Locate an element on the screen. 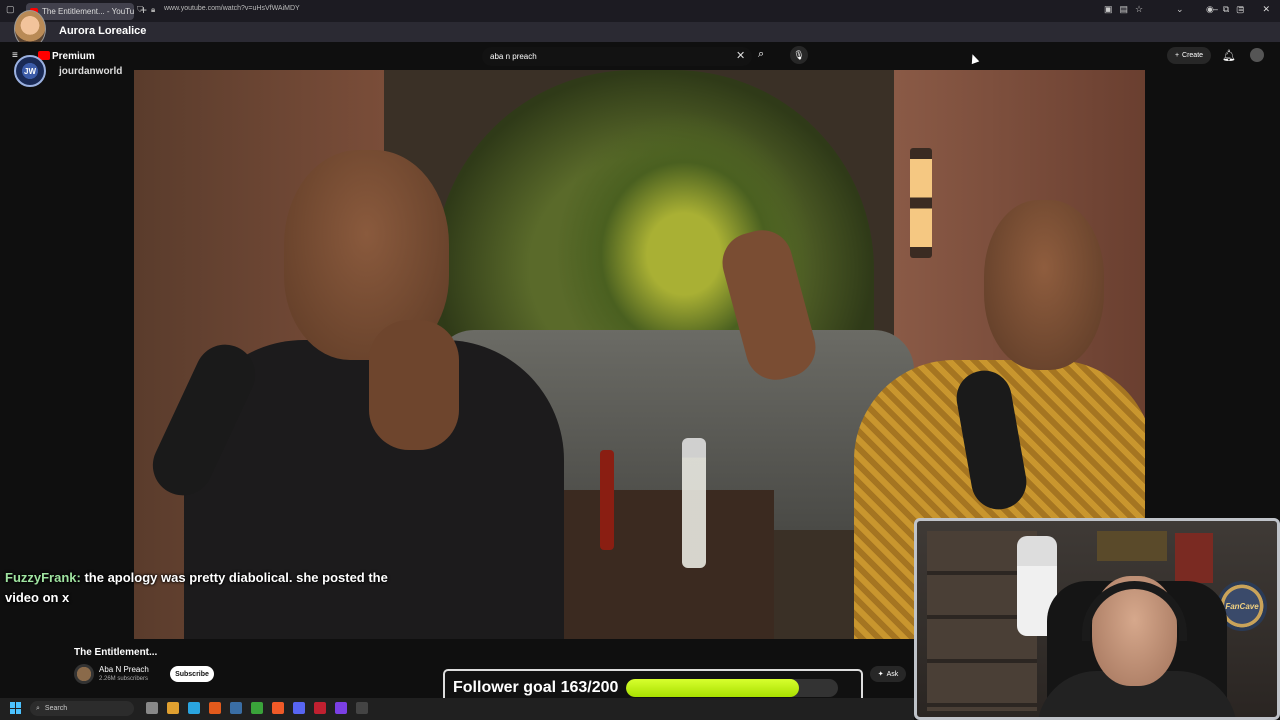 Image resolution: width=1280 pixels, height=720 pixels. brave-icon is located at coordinates (278, 708).